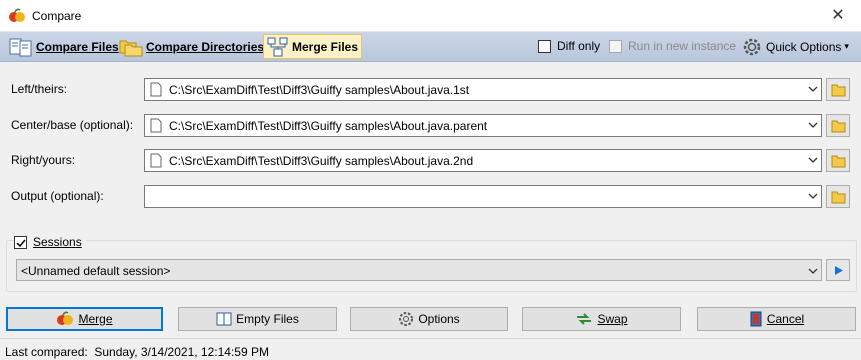 Image resolution: width=861 pixels, height=360 pixels. I want to click on swap-button: Swap, so click(601, 319).